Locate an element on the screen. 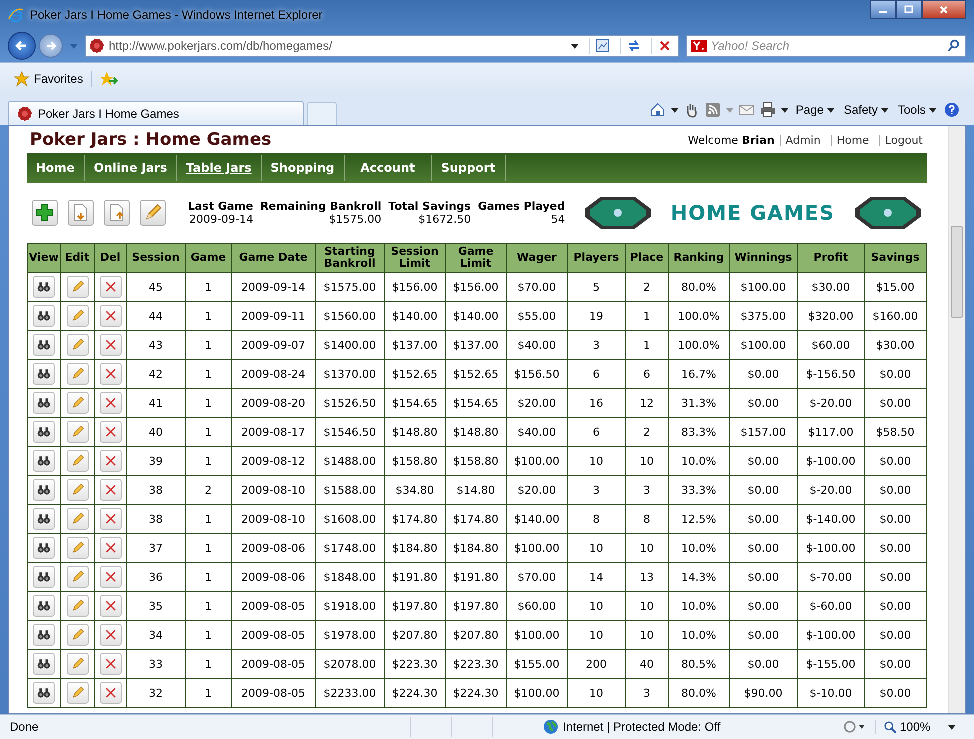  back-button is located at coordinates (22, 46).